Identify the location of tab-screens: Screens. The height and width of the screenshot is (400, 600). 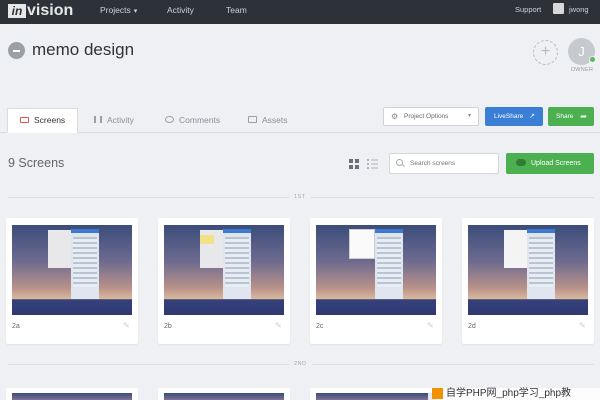
(43, 120).